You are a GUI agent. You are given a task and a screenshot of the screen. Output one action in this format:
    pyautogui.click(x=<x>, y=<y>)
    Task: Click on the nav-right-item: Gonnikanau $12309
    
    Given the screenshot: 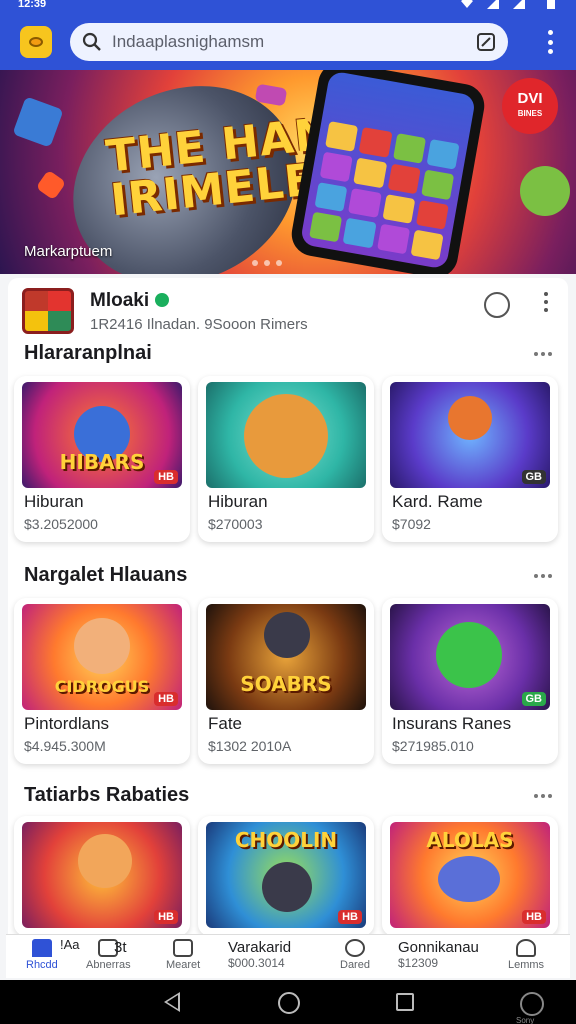 What is the action you would take?
    pyautogui.click(x=438, y=954)
    